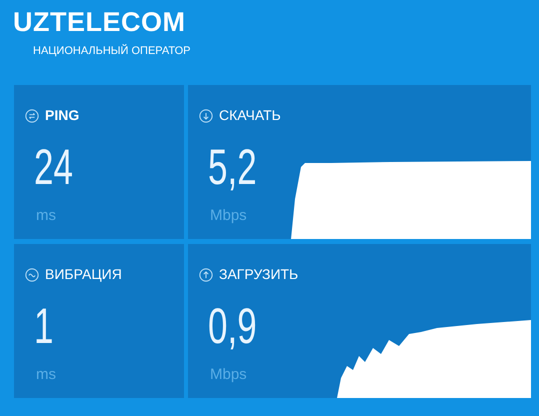  I want to click on metric-value: 1, so click(44, 326).